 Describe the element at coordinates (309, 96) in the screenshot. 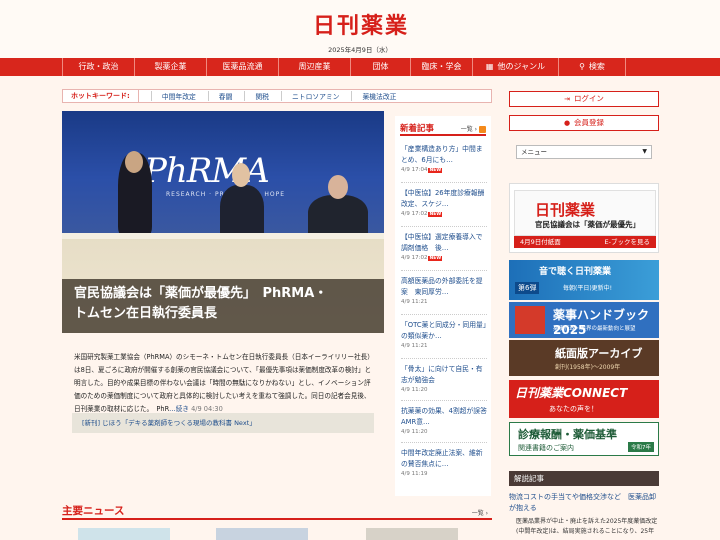

I see `hot-keyword-link: ニトロソアミン` at that location.